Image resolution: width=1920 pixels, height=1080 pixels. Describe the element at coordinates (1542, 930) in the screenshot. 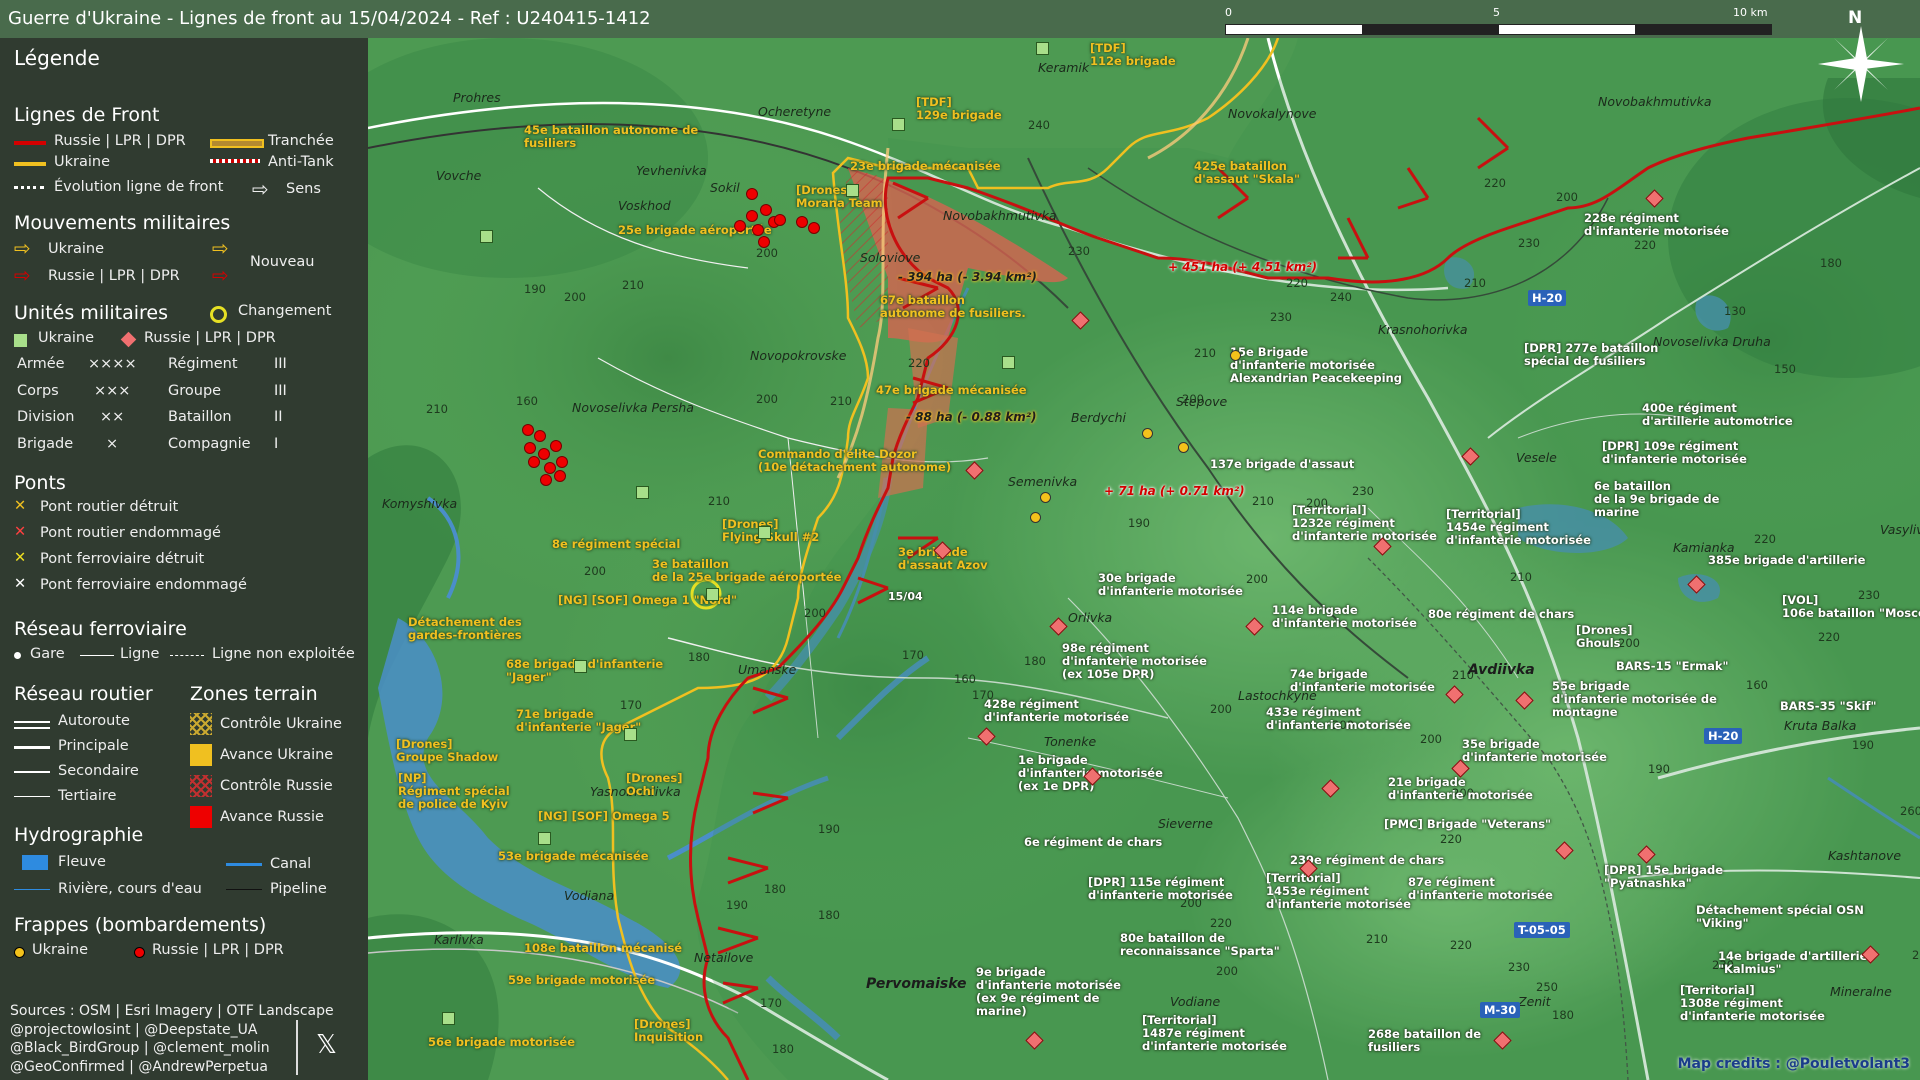

I see `road-badge-t0505: T-05-05` at that location.